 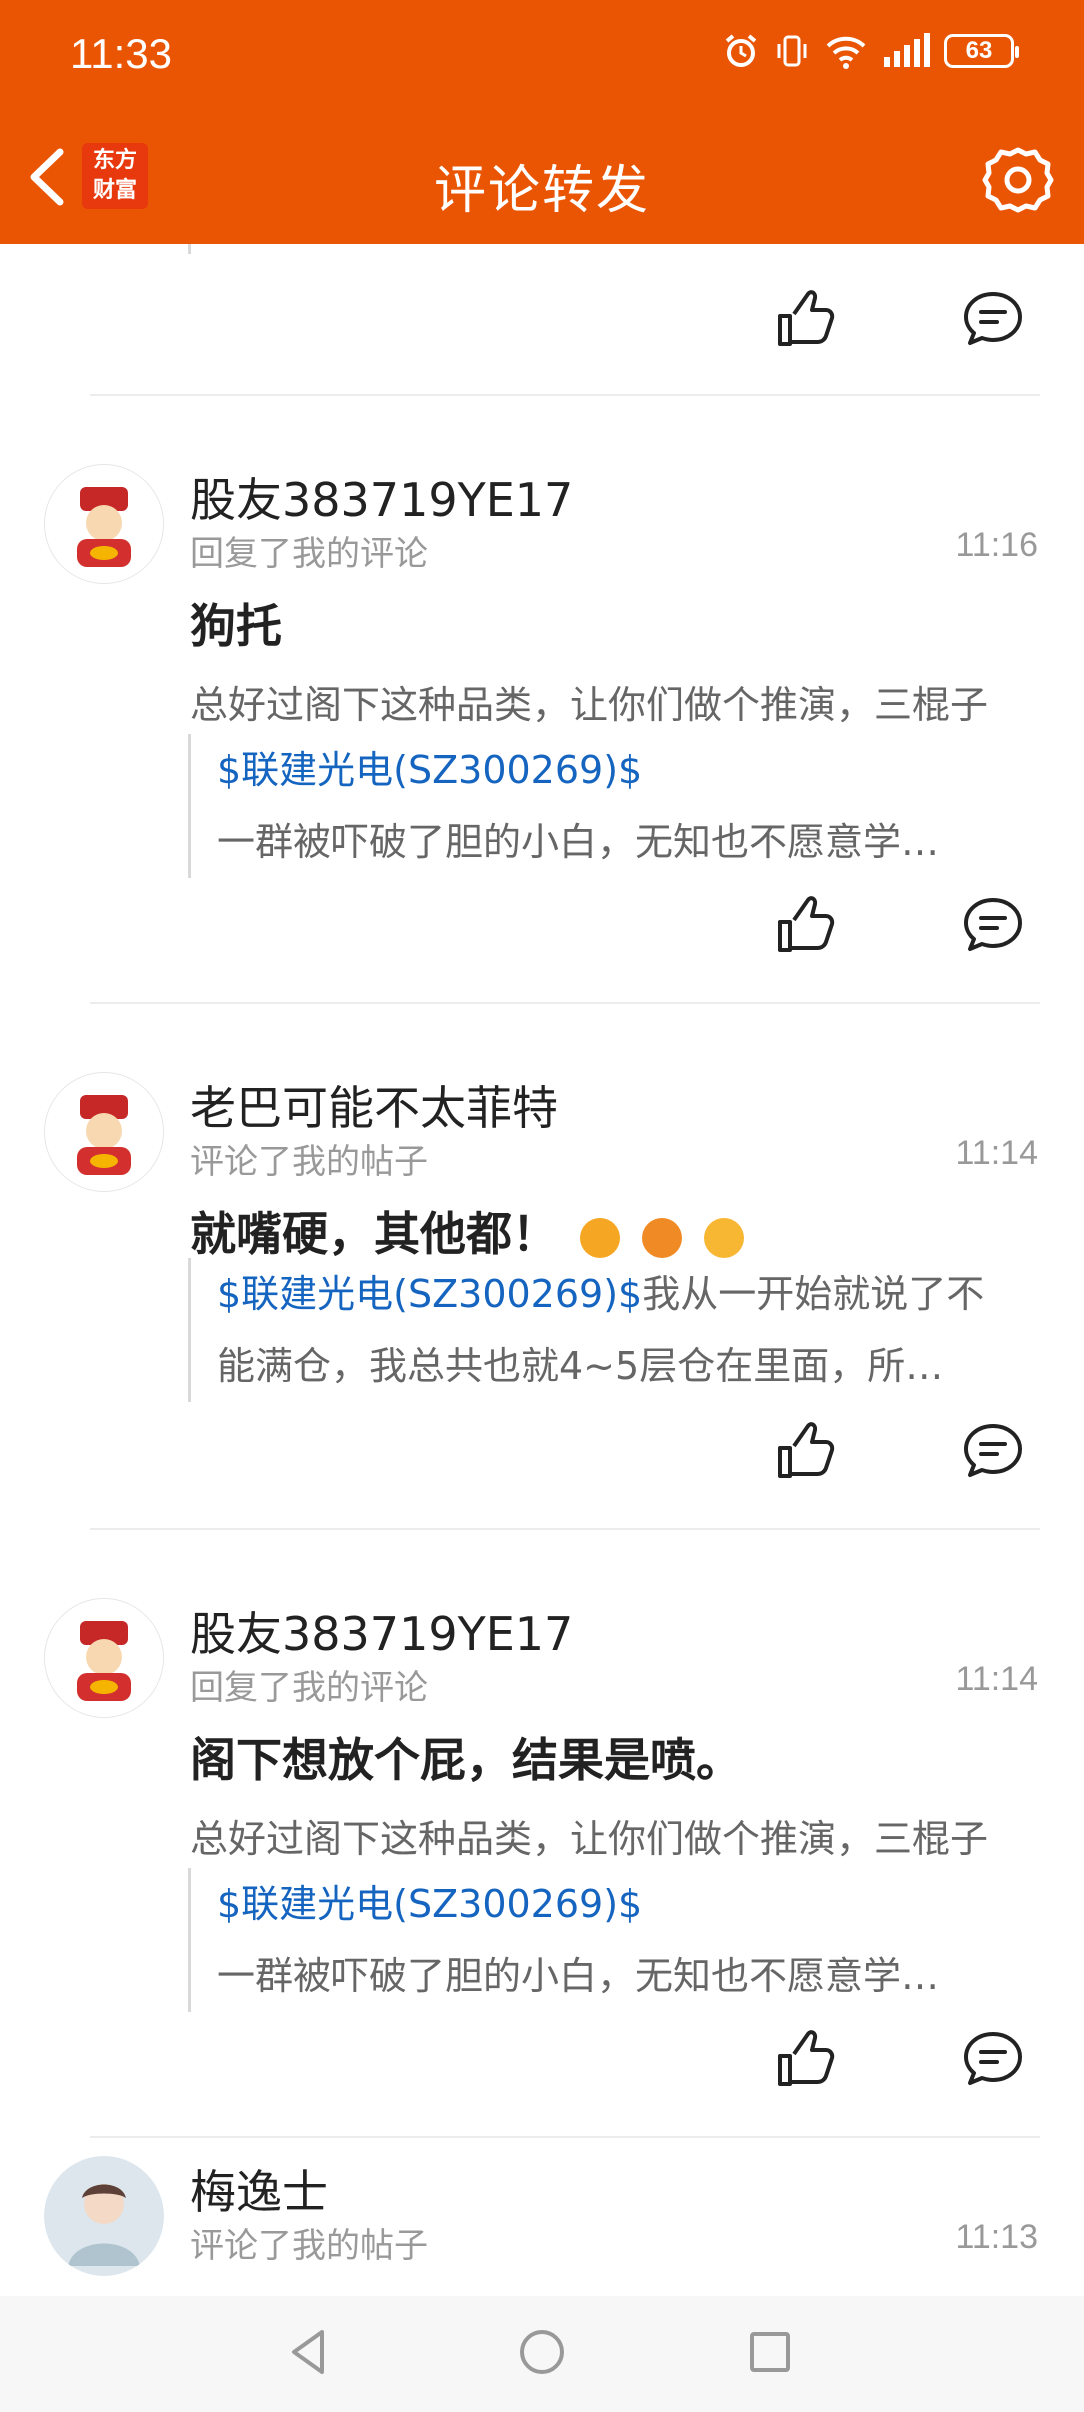 What do you see at coordinates (907, 50) in the screenshot?
I see `signal-icon` at bounding box center [907, 50].